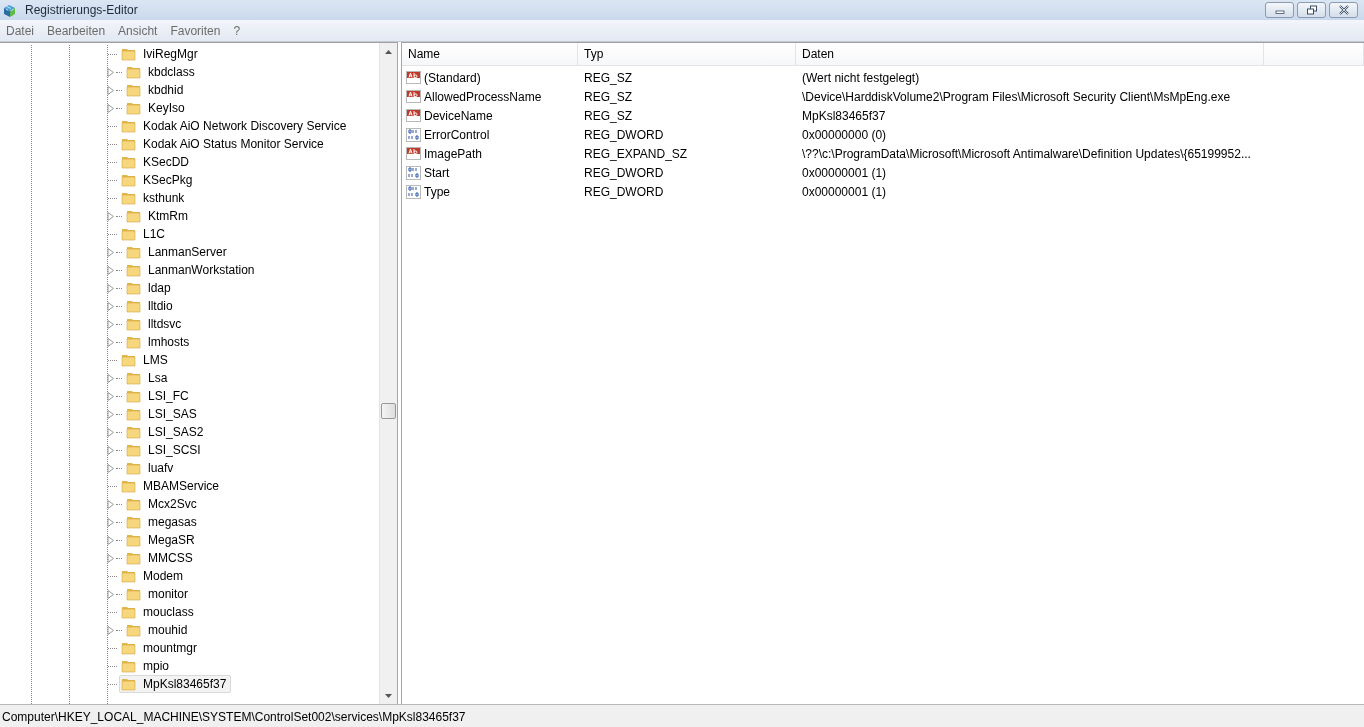 The height and width of the screenshot is (727, 1364). What do you see at coordinates (158, 180) in the screenshot?
I see `tree-item: KSecPkg` at bounding box center [158, 180].